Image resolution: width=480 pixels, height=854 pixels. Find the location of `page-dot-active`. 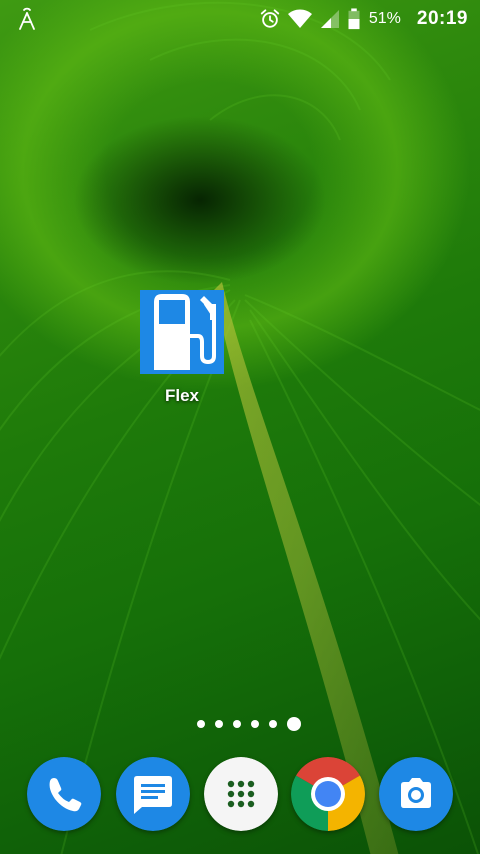

page-dot-active is located at coordinates (294, 724).